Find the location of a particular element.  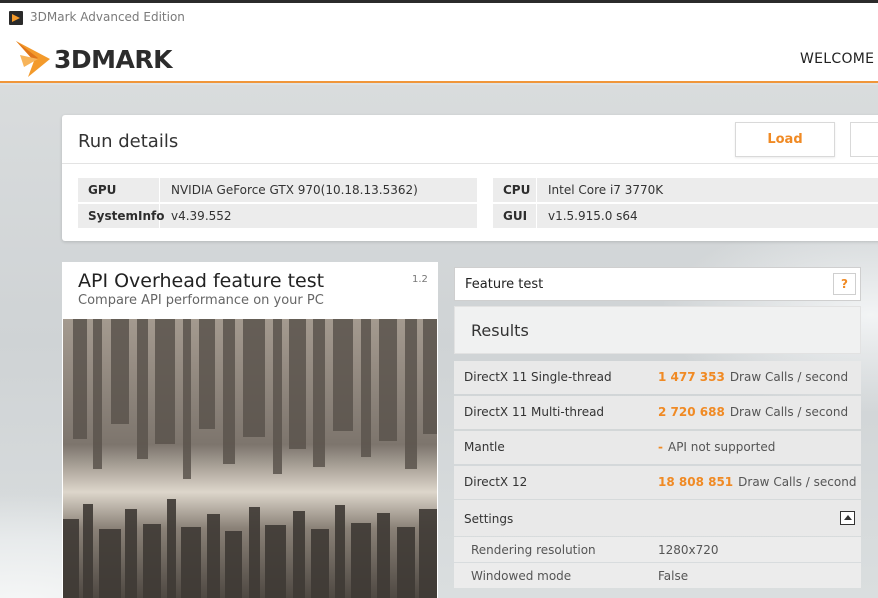

setting-row: Rendering resolution 1280x720 is located at coordinates (657, 549).